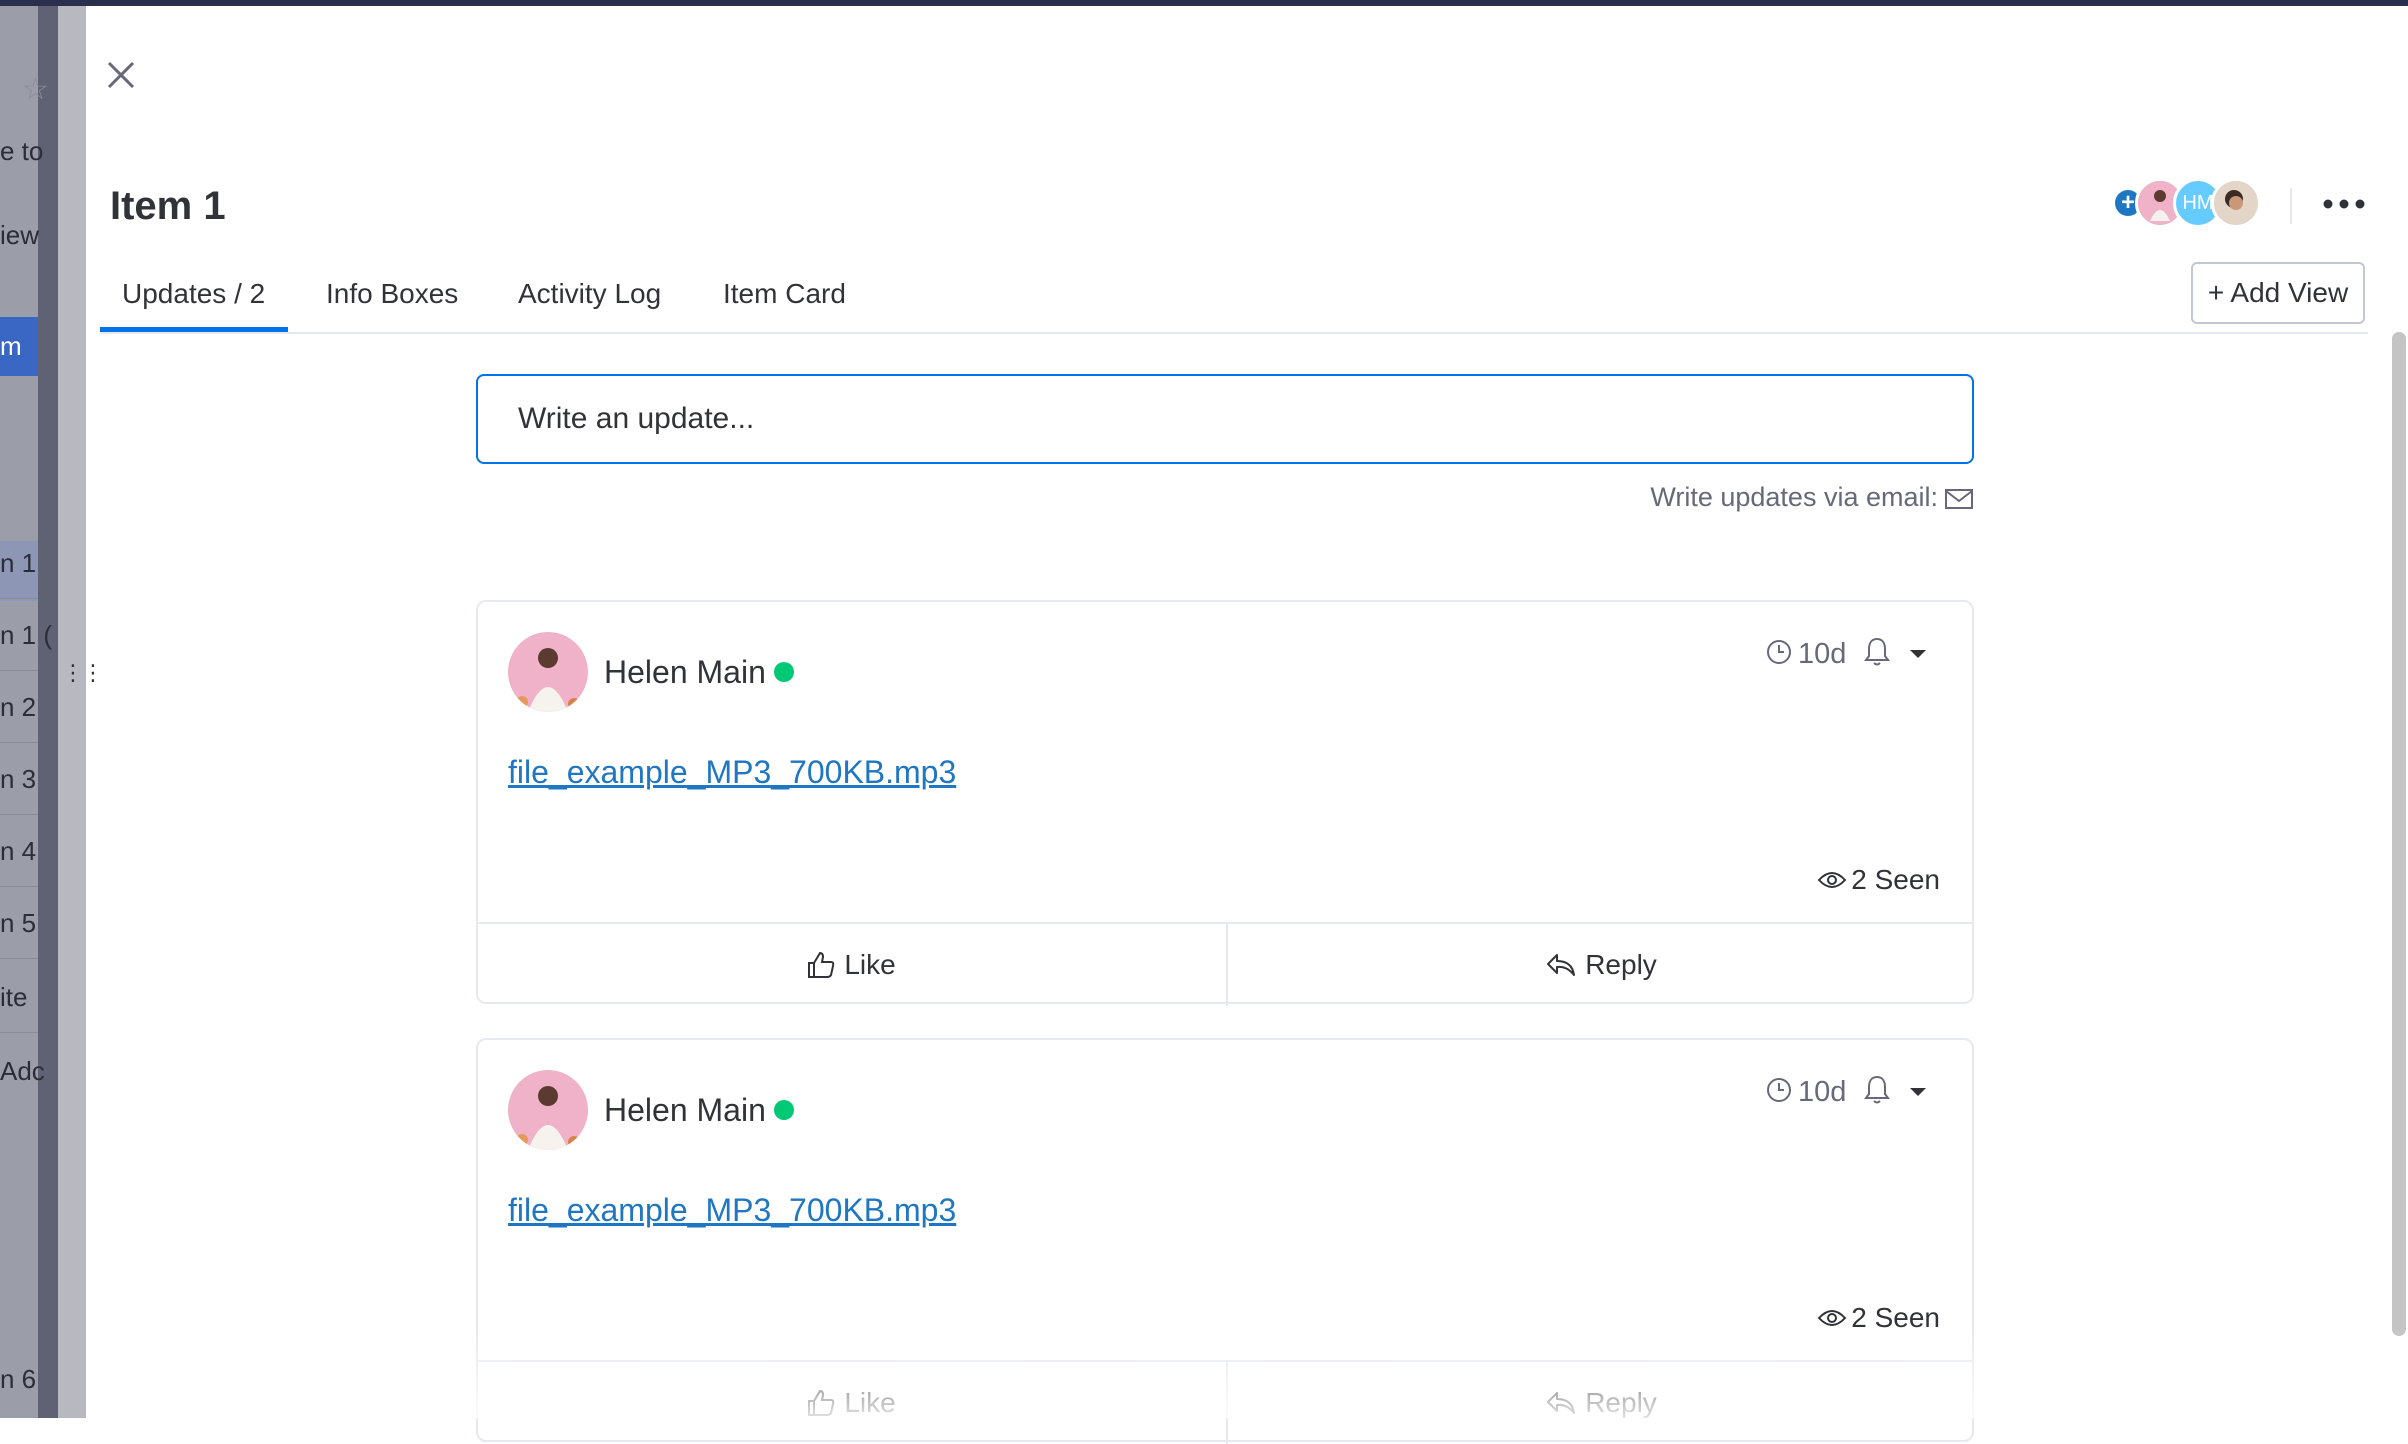 This screenshot has height=1444, width=2408. I want to click on board-row: n 1, so click(18, 563).